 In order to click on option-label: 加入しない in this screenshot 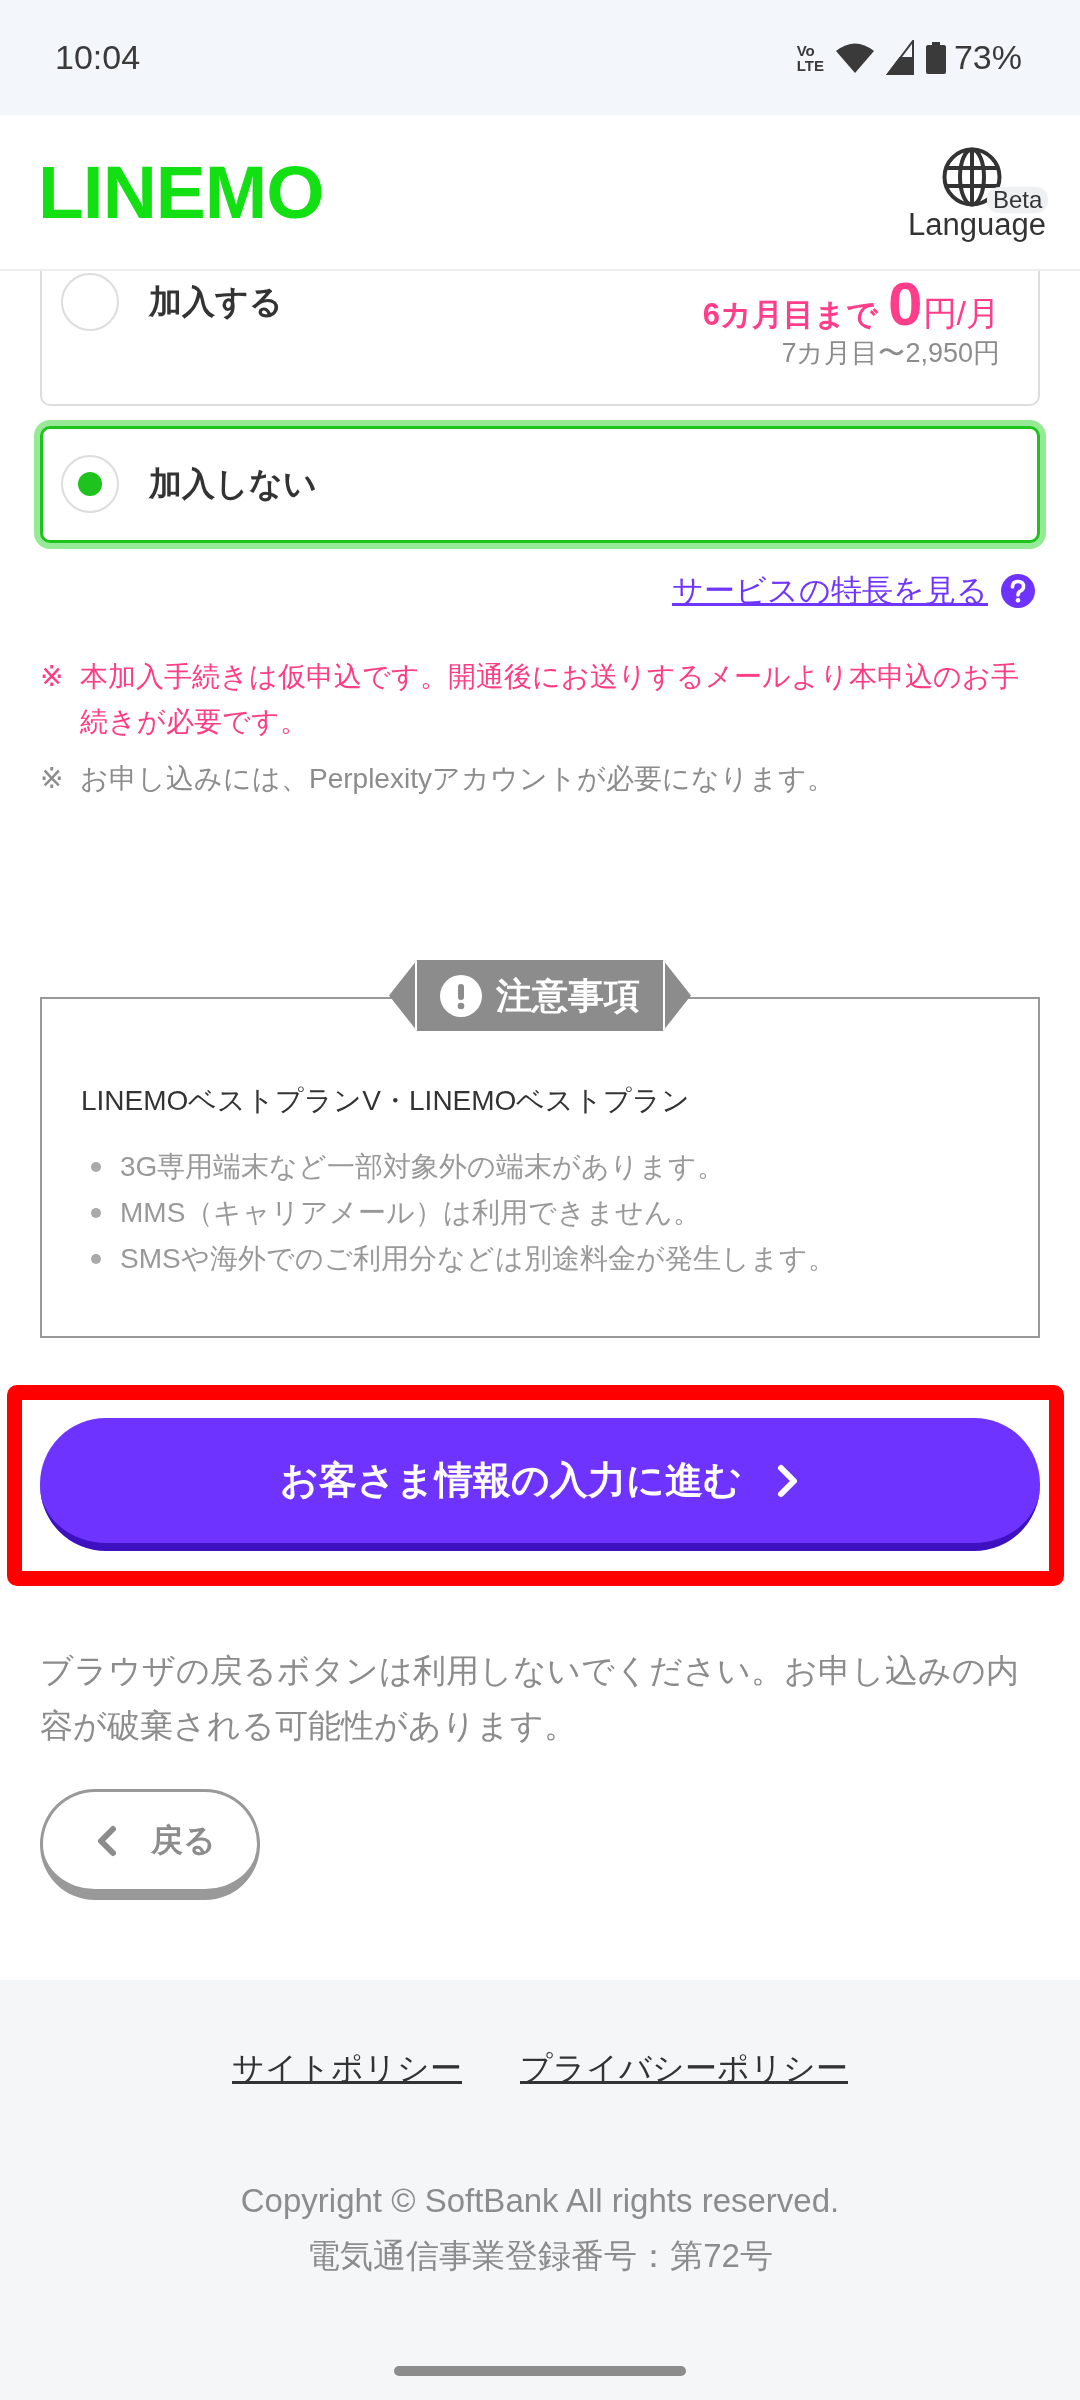, I will do `click(233, 484)`.